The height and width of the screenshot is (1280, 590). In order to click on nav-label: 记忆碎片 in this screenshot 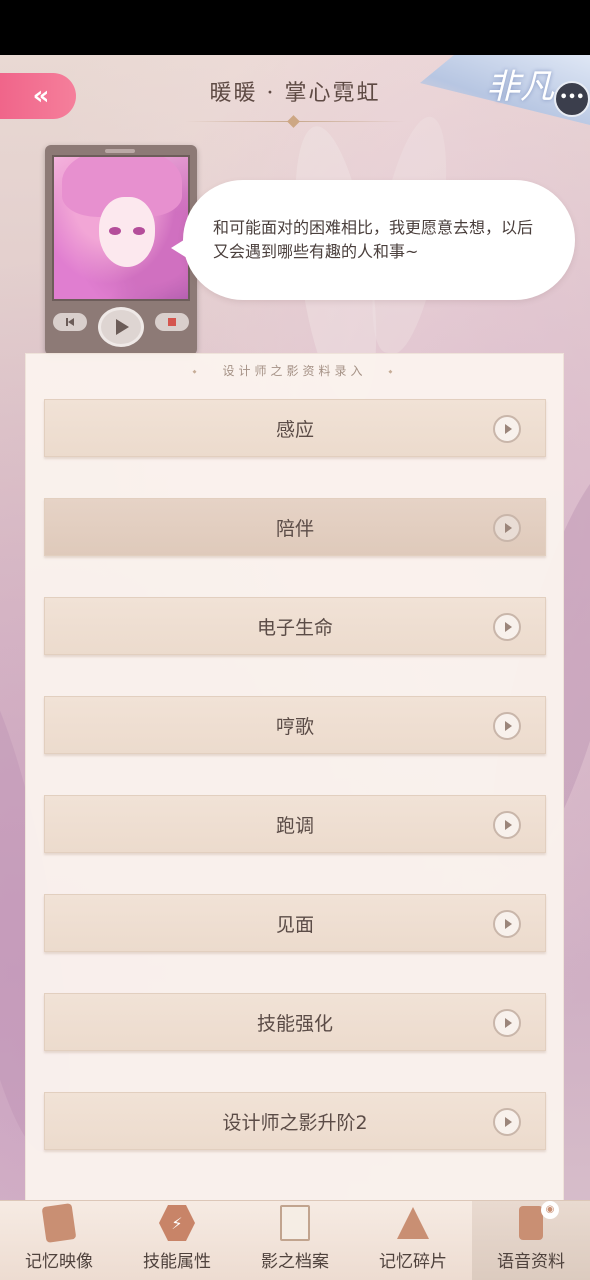, I will do `click(413, 1262)`.